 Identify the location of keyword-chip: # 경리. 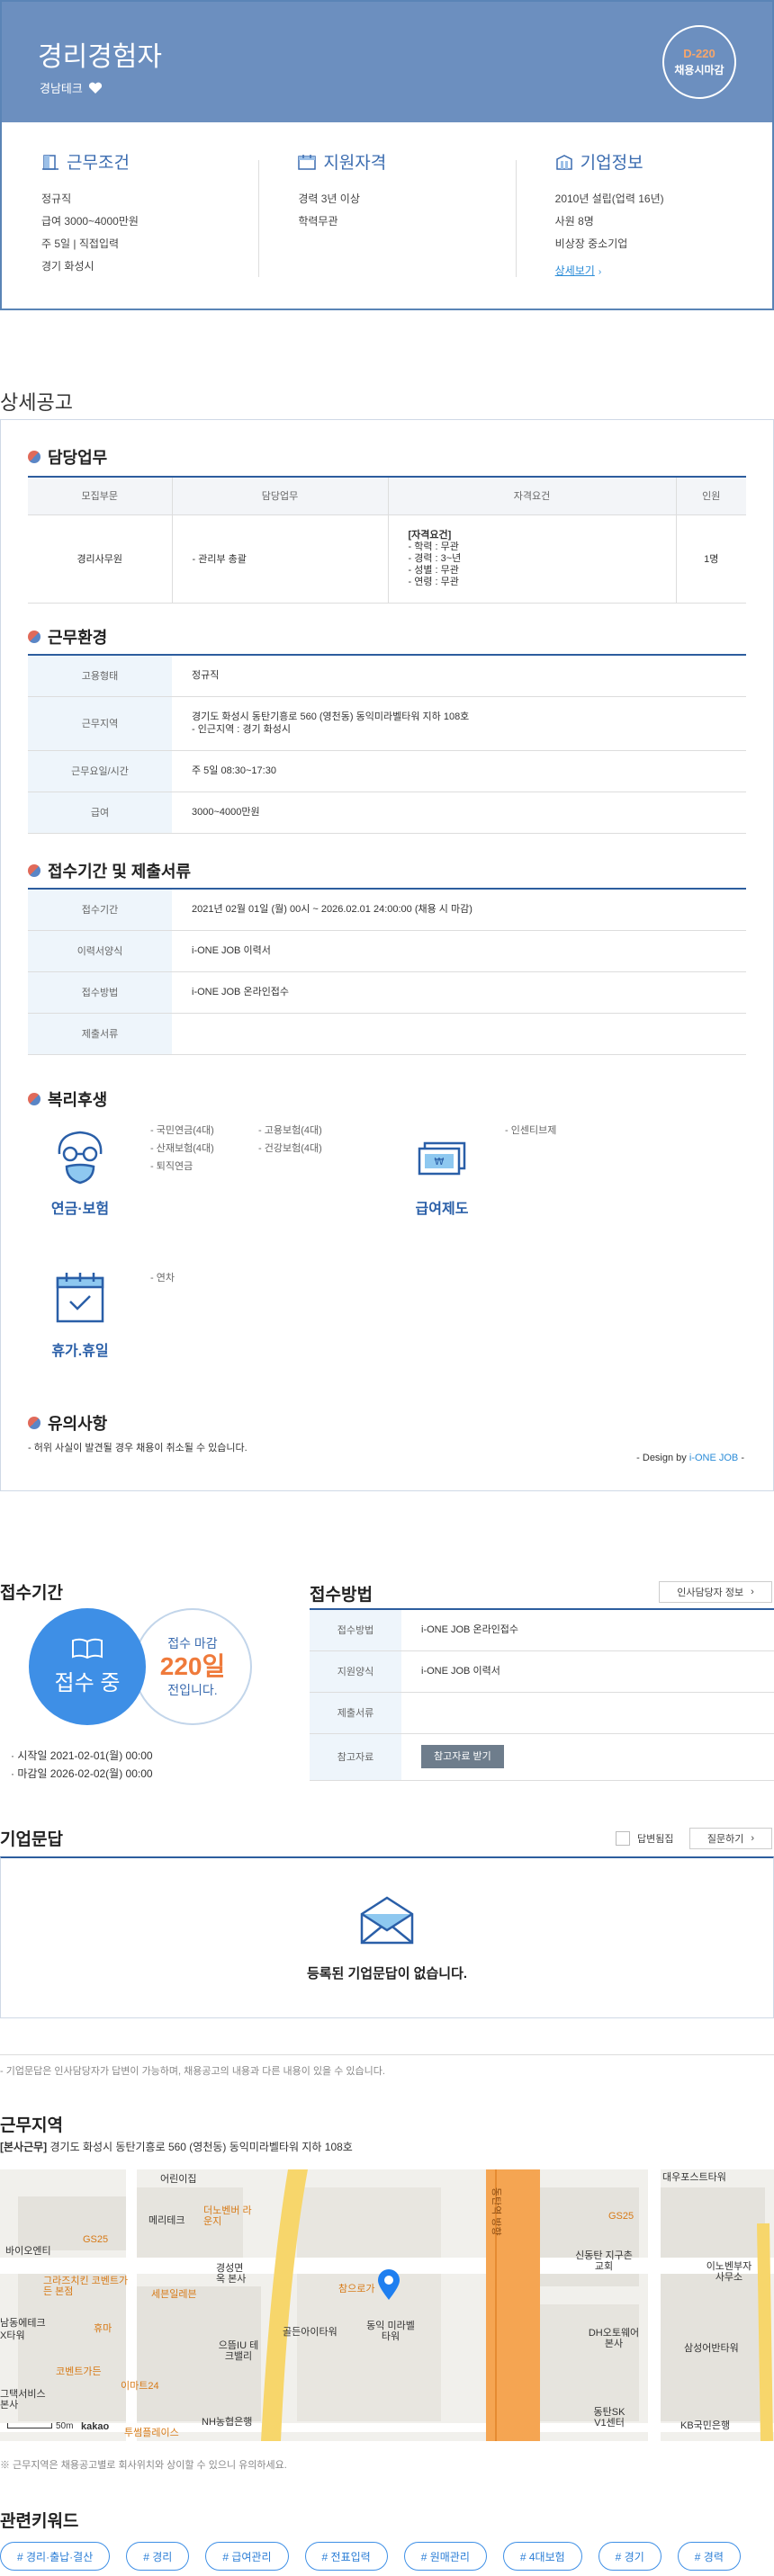
(158, 2556).